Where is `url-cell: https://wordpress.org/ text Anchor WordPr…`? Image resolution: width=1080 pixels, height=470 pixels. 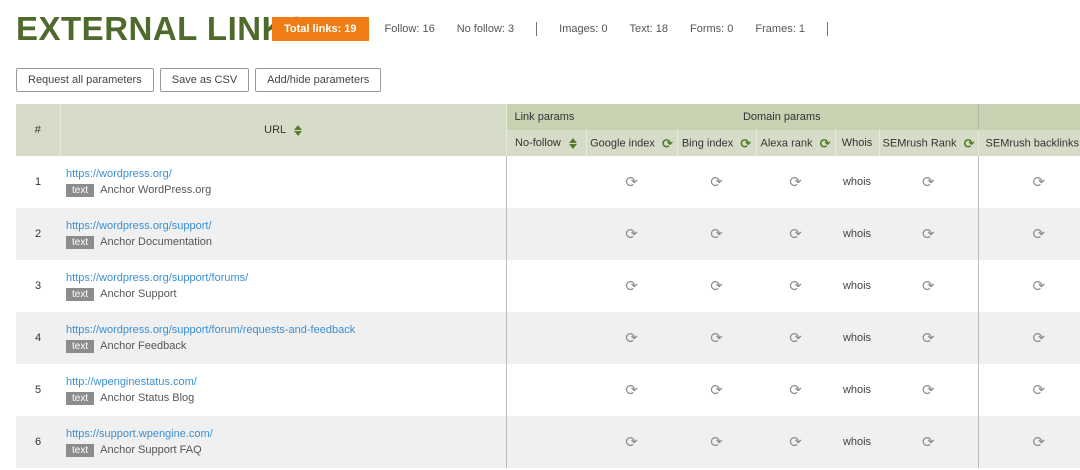
url-cell: https://wordpress.org/ text Anchor WordPr… is located at coordinates (283, 182).